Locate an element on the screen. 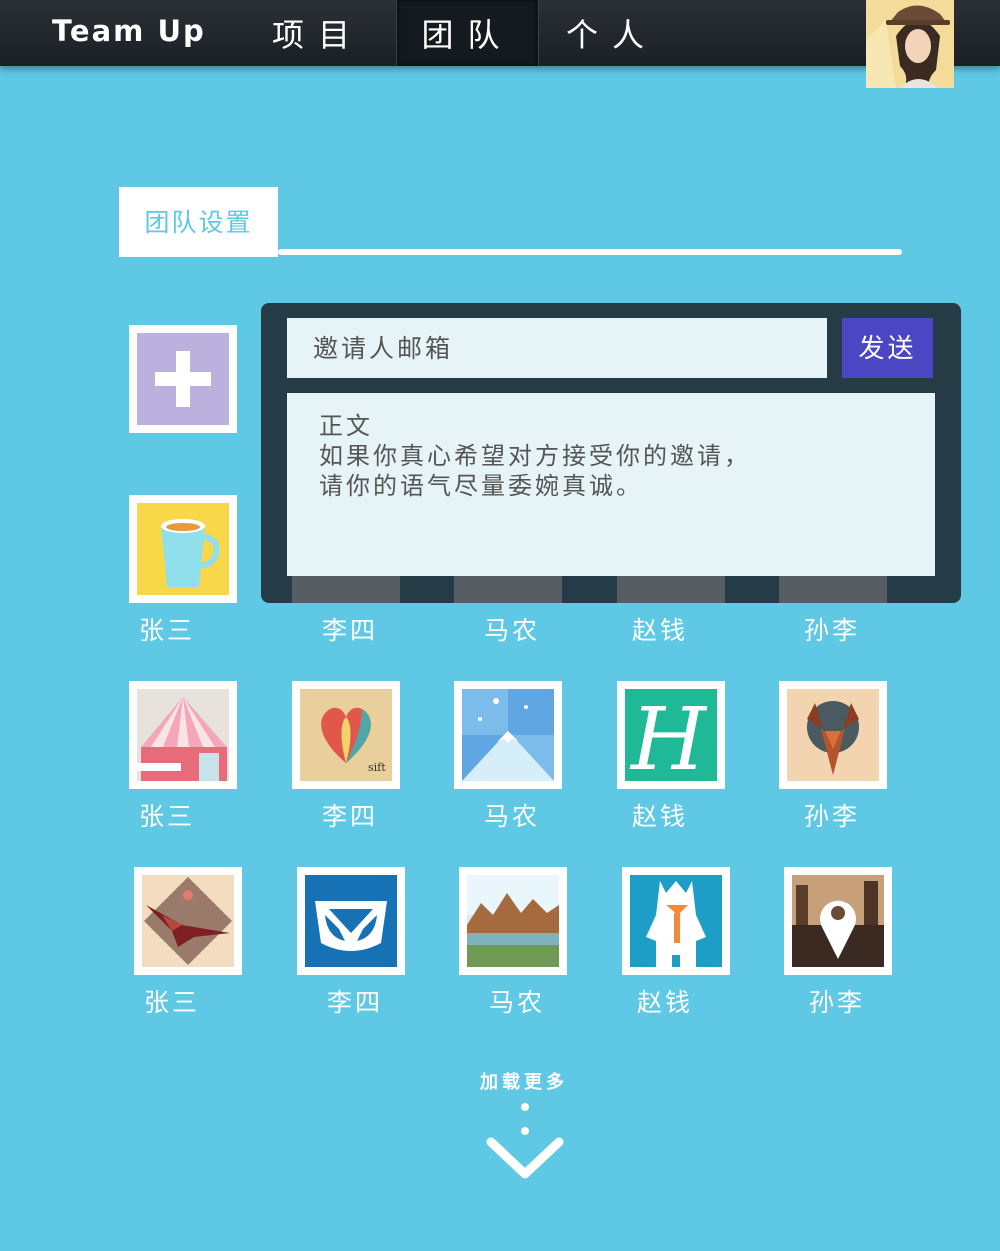 This screenshot has height=1251, width=1000. bird-avatar-image is located at coordinates (188, 921).